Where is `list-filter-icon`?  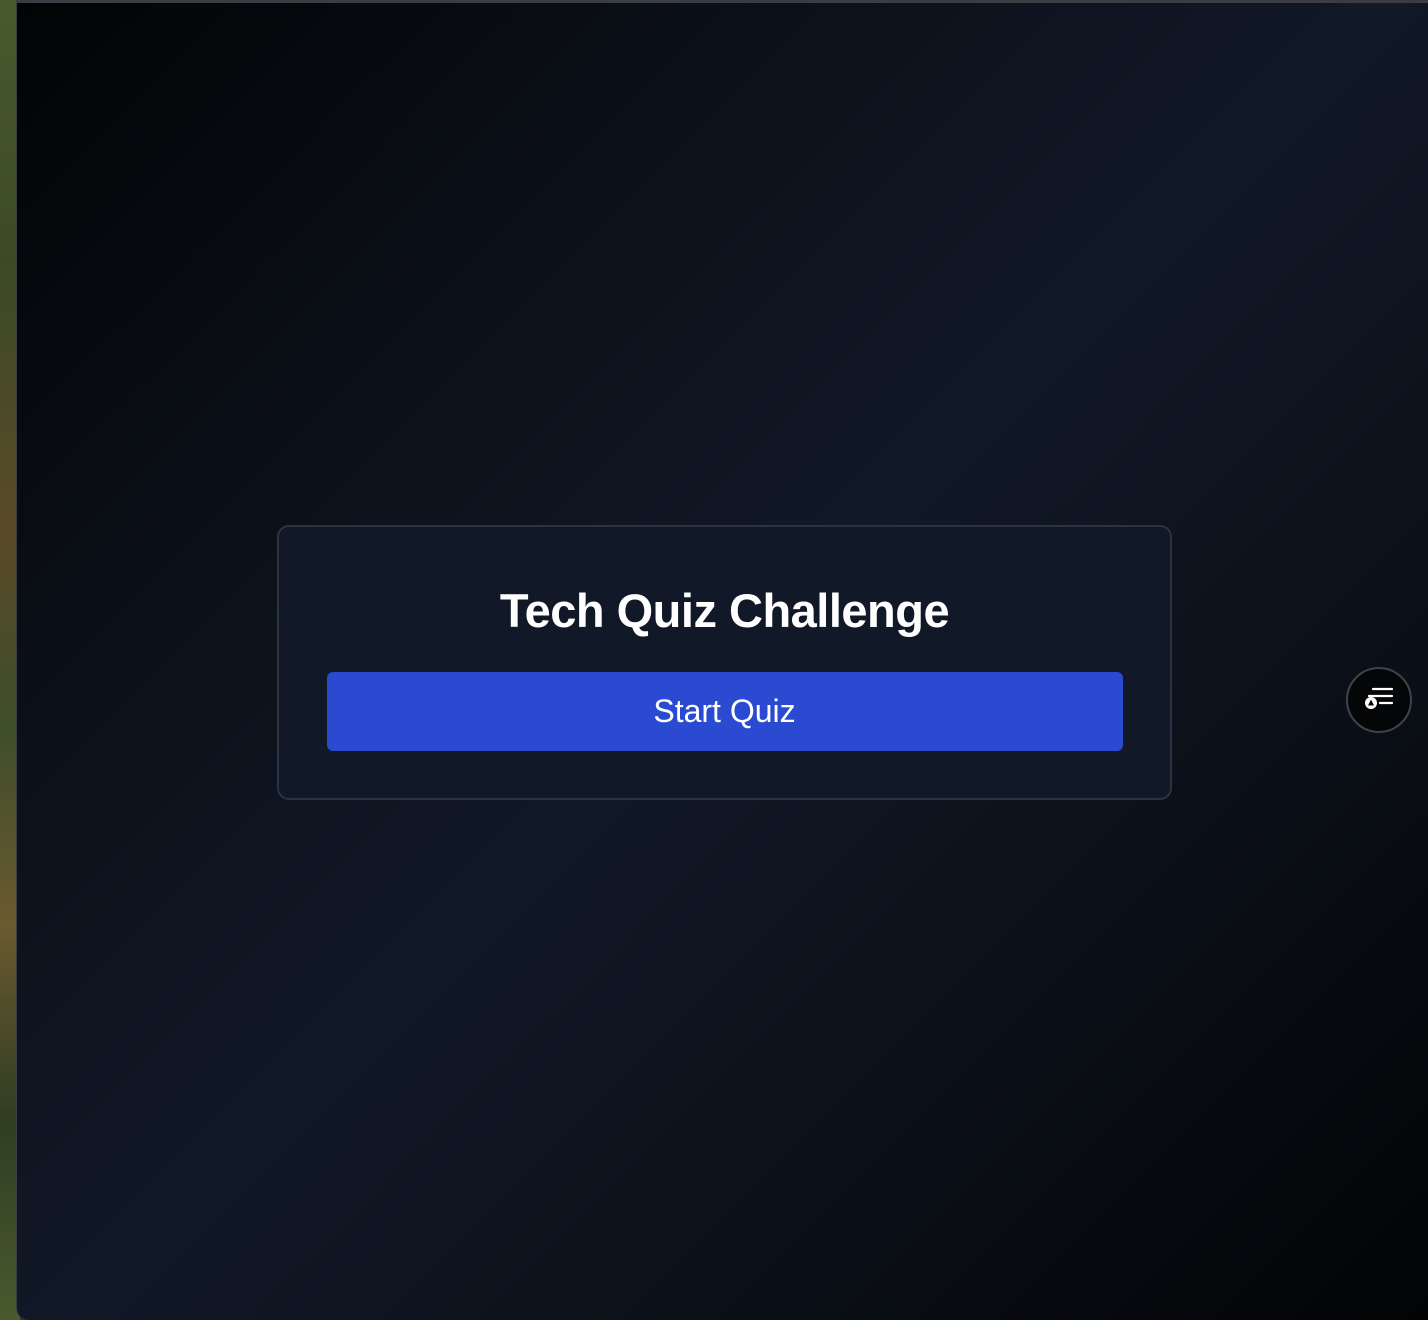
list-filter-icon is located at coordinates (1379, 700).